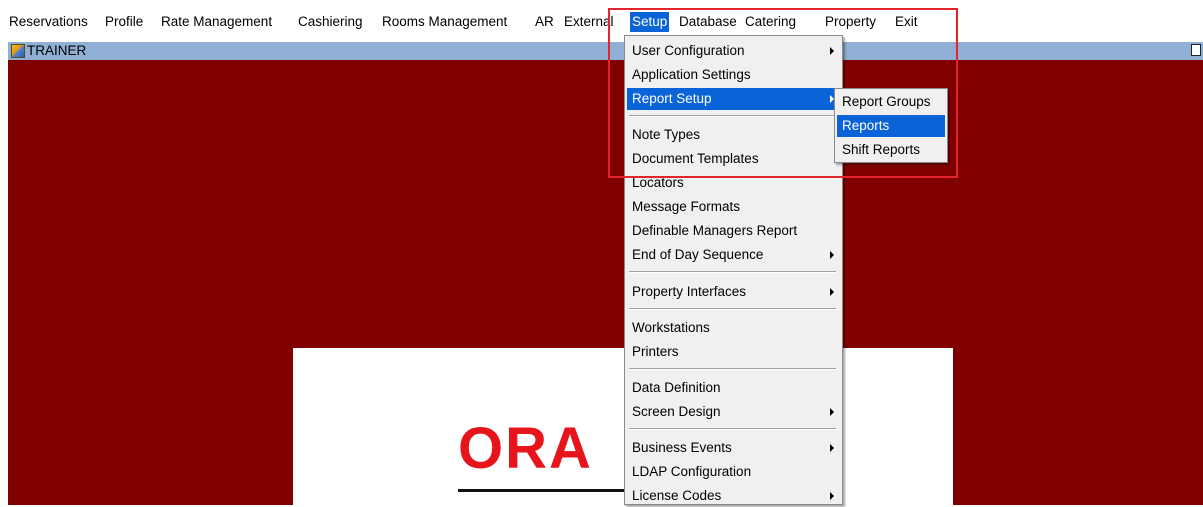 This screenshot has width=1203, height=507. Describe the element at coordinates (676, 411) in the screenshot. I see `menu-item-label: Screen Design` at that location.